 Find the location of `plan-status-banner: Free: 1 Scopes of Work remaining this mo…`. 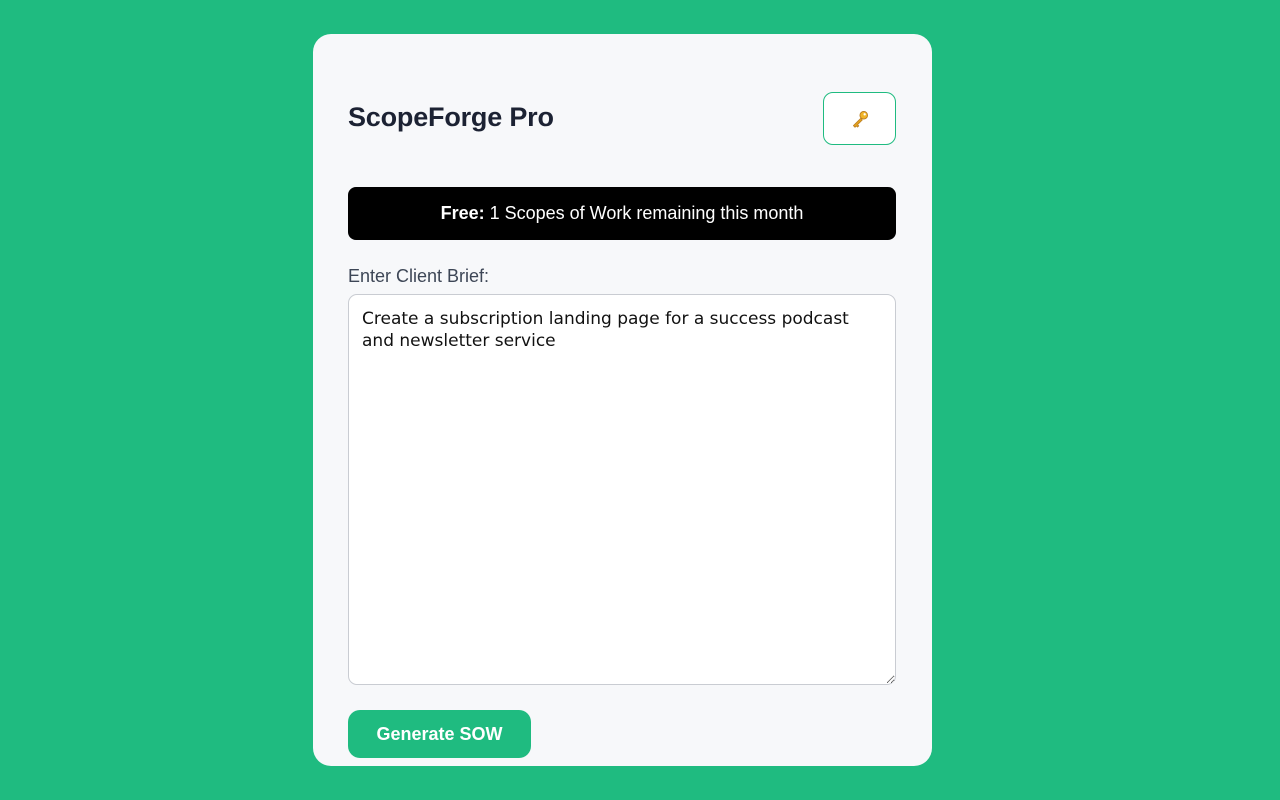

plan-status-banner: Free: 1 Scopes of Work remaining this mo… is located at coordinates (622, 213).